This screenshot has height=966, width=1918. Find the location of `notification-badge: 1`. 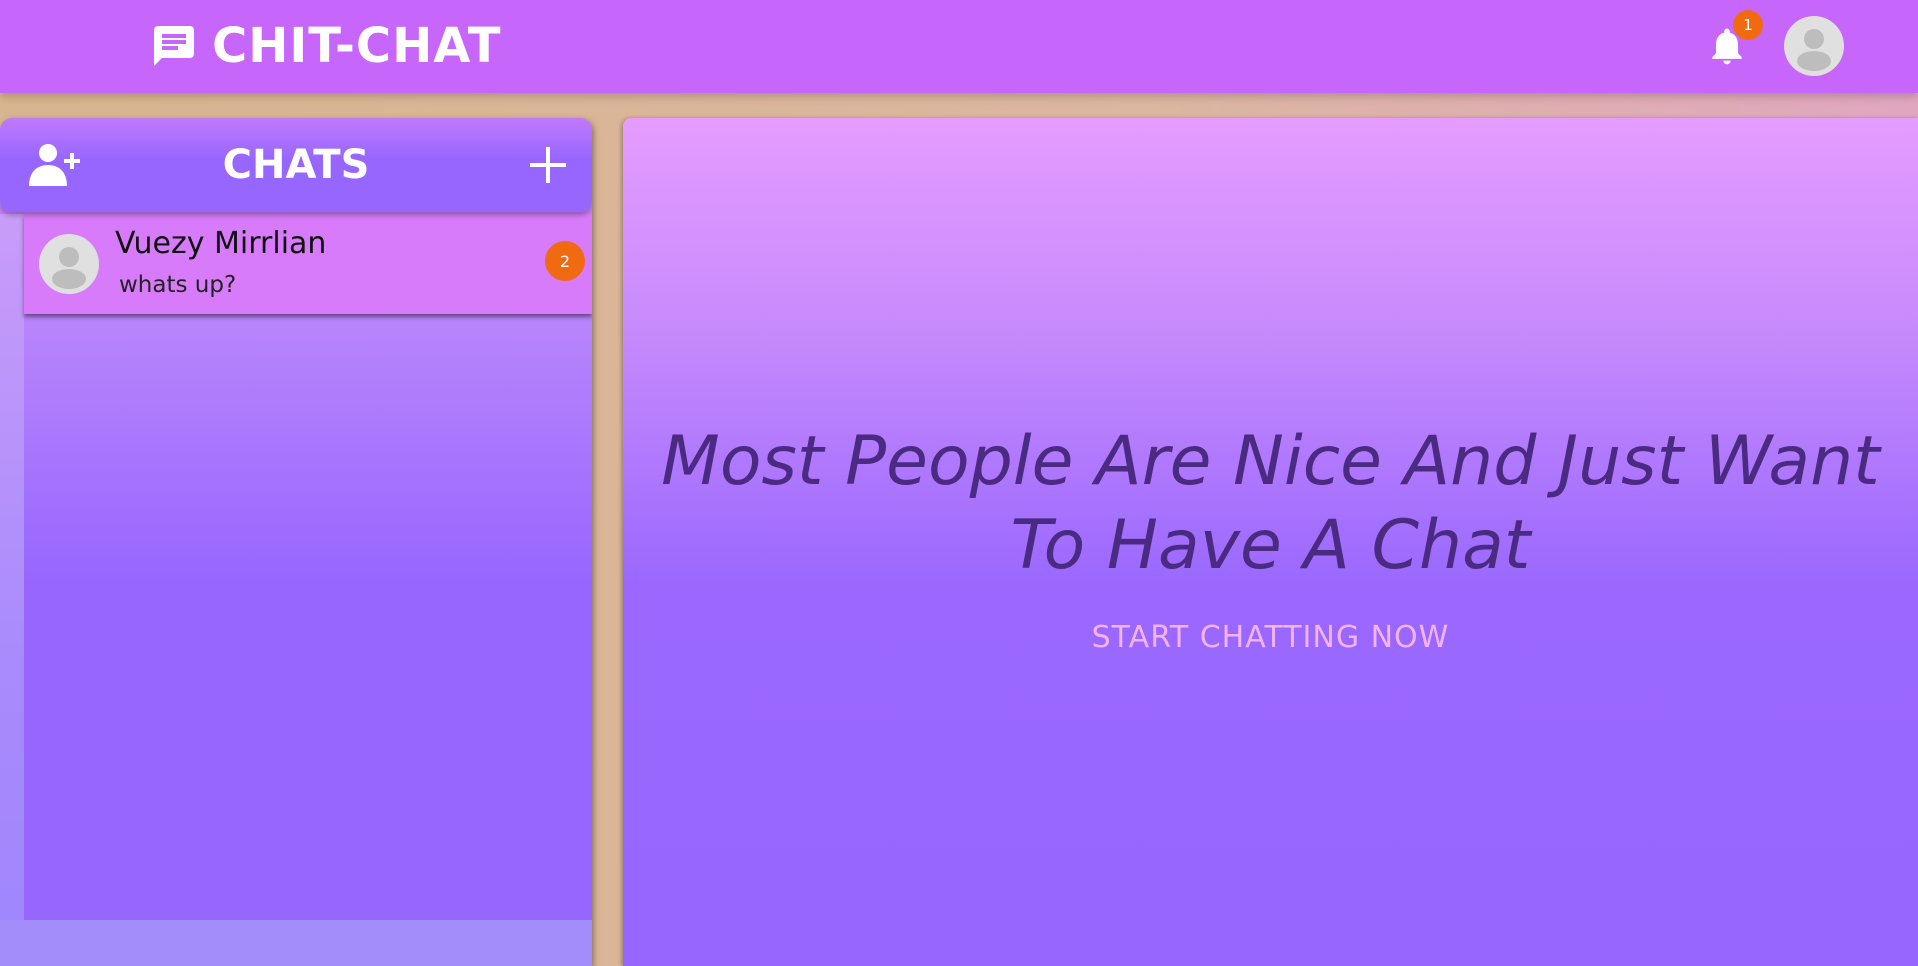

notification-badge: 1 is located at coordinates (1748, 25).